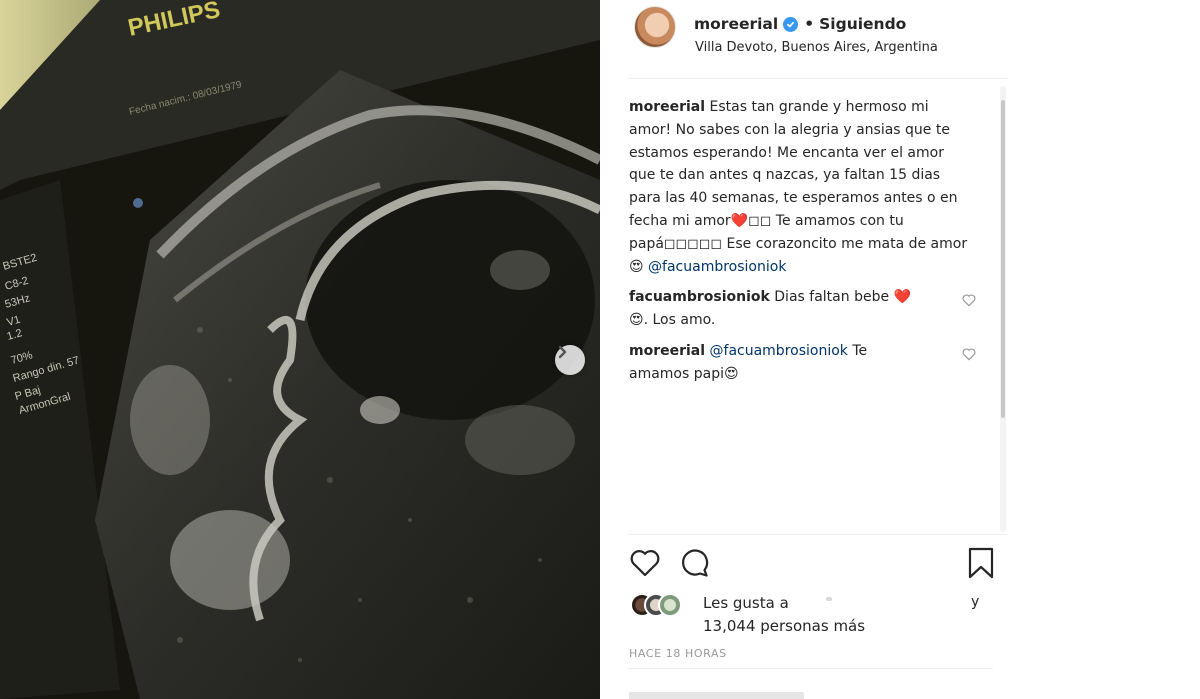 This screenshot has width=1200, height=699. Describe the element at coordinates (800, 24) in the screenshot. I see `username-row: moreerial • Siguiendo` at that location.